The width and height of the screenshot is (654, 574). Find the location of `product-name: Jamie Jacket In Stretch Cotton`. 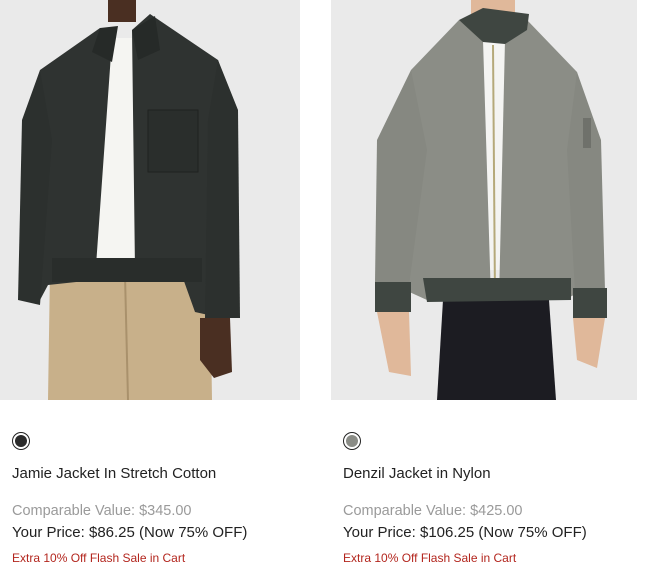

product-name: Jamie Jacket In Stretch Cotton is located at coordinates (114, 473).